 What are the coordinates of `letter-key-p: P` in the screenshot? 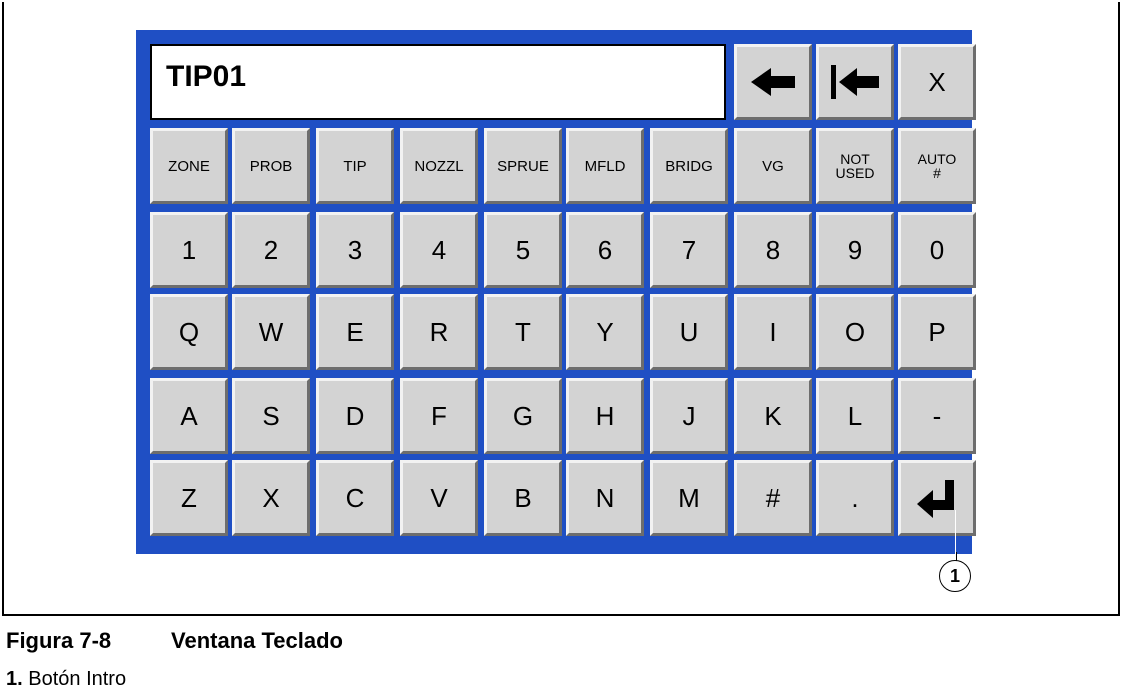 It's located at (937, 332).